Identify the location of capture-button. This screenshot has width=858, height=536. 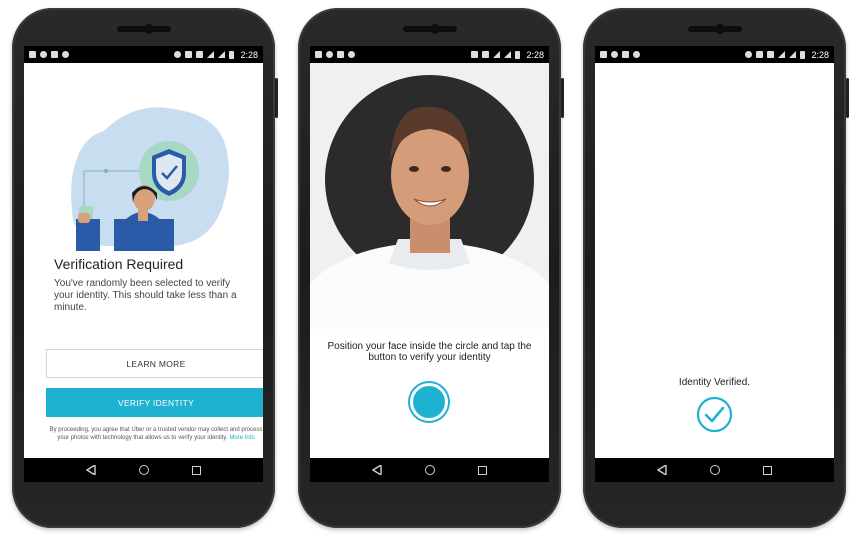
(429, 402).